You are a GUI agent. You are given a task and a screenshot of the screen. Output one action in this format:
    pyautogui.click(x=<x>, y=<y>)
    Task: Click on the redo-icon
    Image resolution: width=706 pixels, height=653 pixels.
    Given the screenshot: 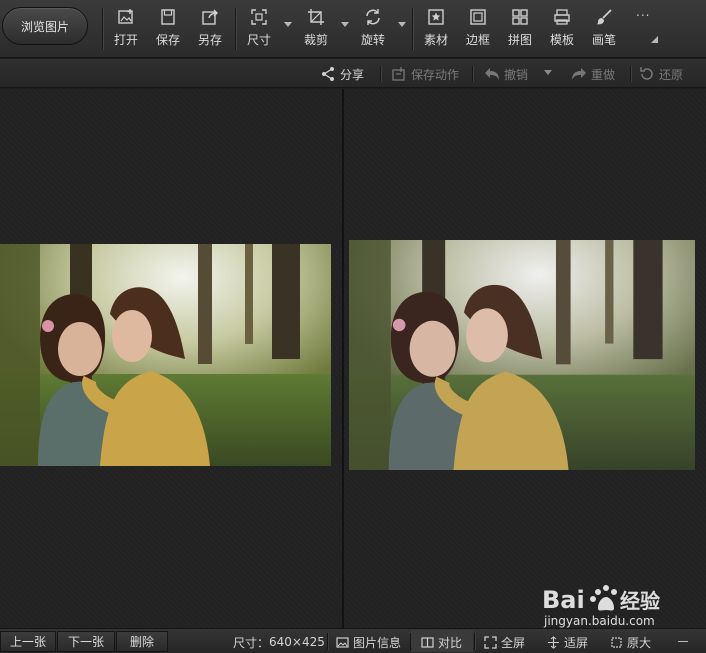 What is the action you would take?
    pyautogui.click(x=579, y=74)
    